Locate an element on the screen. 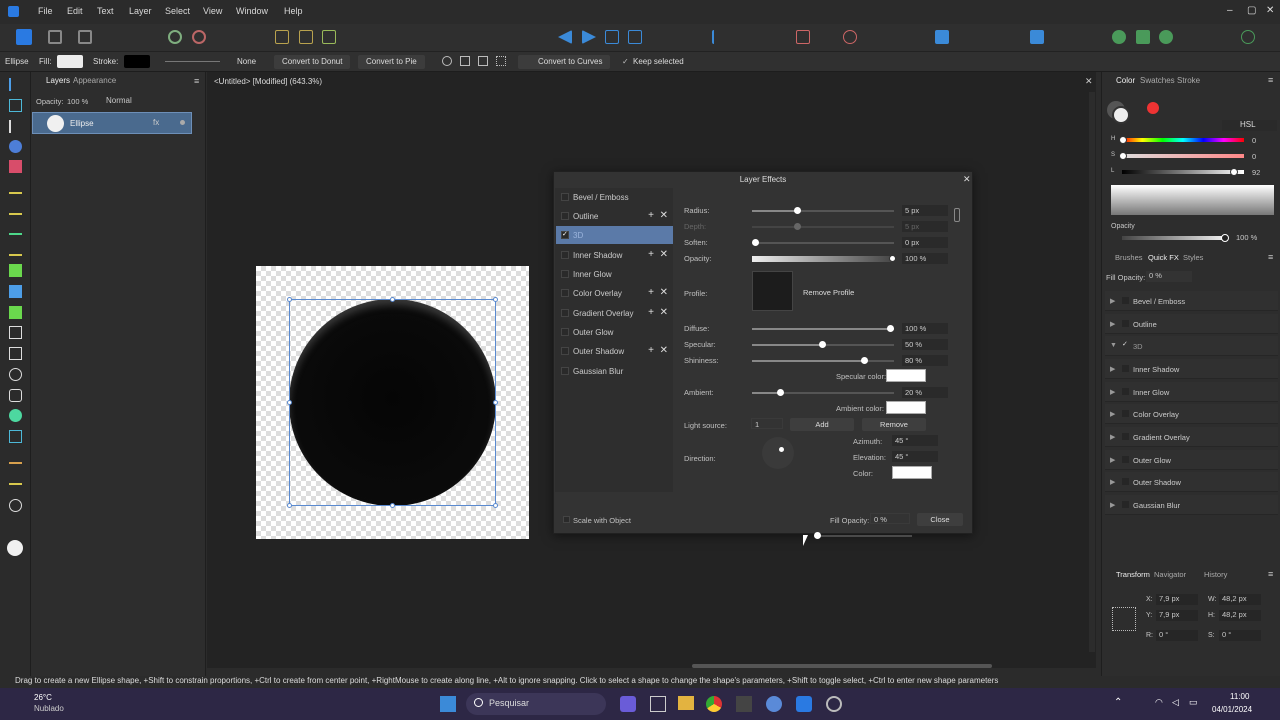 The image size is (1280, 720). flip-horizontal-icon is located at coordinates (565, 37).